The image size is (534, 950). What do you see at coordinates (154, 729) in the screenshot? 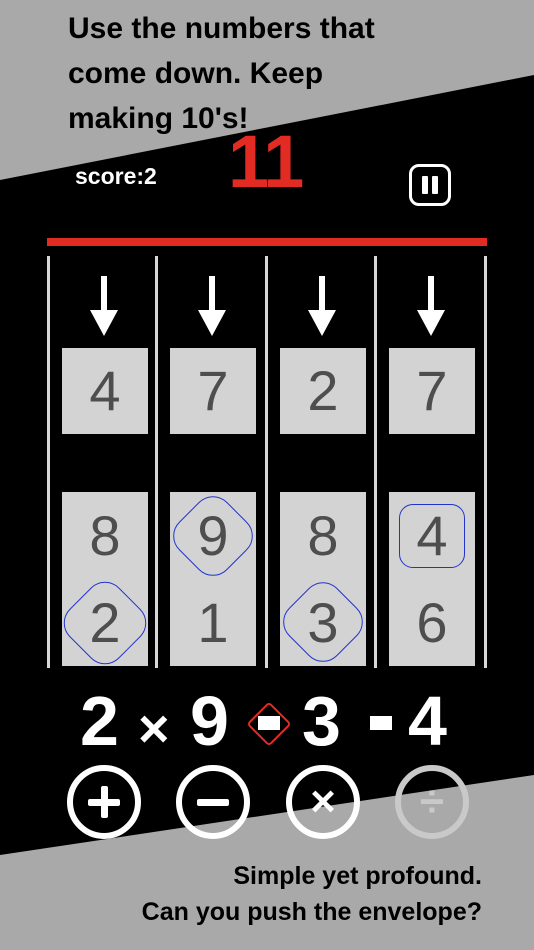
I see `expression-operator: ×` at bounding box center [154, 729].